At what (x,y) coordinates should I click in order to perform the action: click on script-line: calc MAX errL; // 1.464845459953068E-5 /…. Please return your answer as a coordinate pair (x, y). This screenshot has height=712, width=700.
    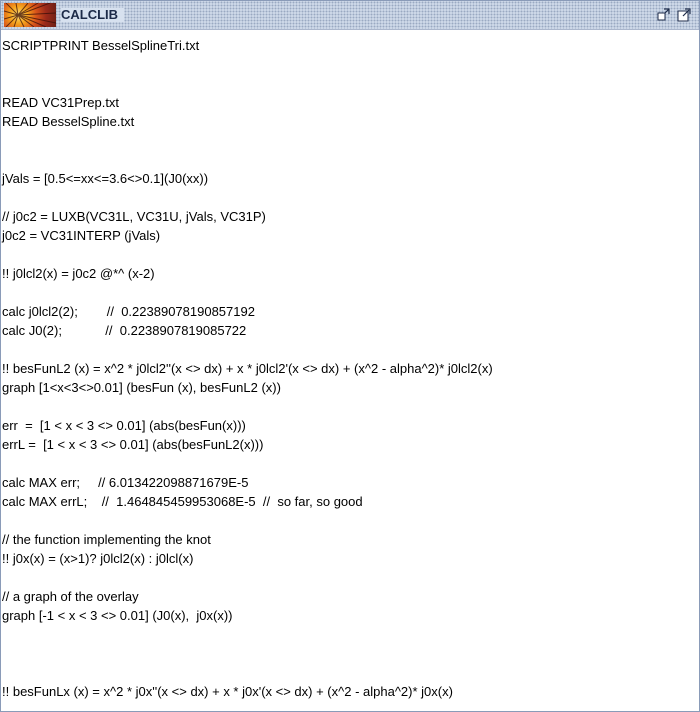
    Looking at the image, I should click on (182, 501).